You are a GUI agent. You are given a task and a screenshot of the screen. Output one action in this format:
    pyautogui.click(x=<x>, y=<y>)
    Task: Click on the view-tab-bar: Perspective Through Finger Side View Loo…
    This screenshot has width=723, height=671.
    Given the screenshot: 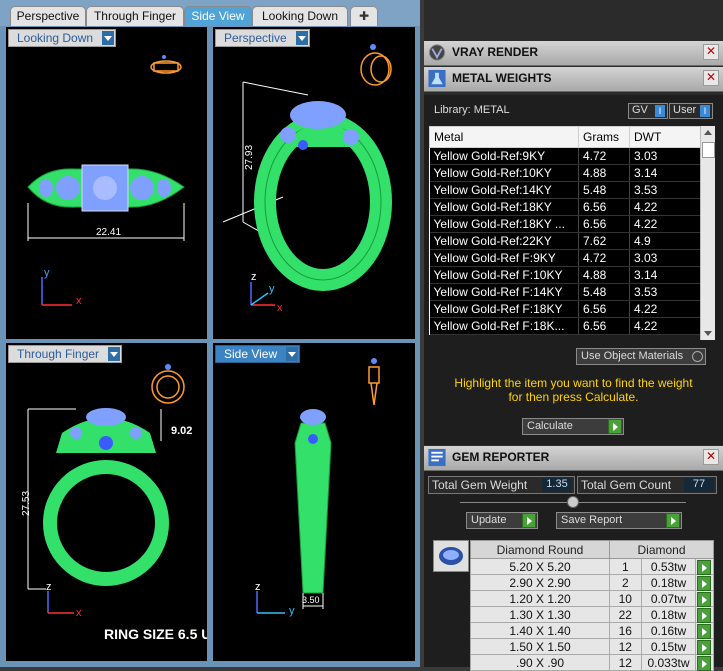 What is the action you would take?
    pyautogui.click(x=210, y=13)
    